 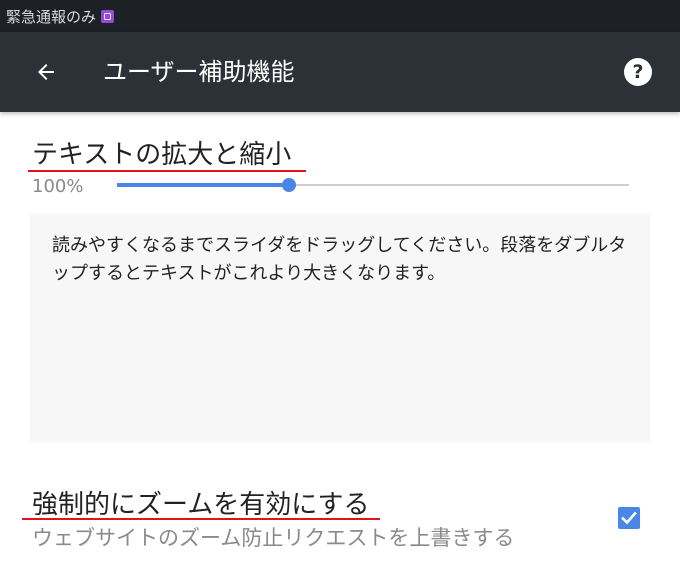 I want to click on back-button, so click(x=46, y=72).